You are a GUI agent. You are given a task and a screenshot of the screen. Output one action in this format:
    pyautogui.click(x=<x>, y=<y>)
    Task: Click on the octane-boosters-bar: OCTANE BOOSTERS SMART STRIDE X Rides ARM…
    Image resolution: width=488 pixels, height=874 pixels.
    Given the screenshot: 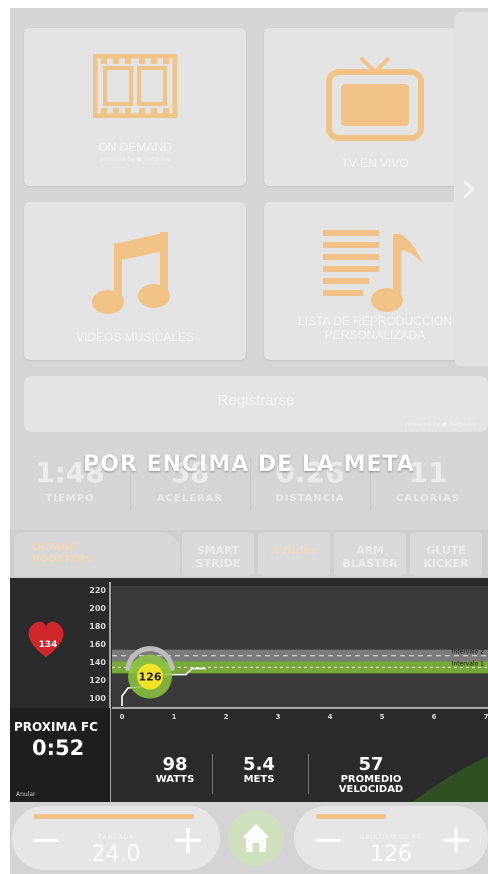 What is the action you would take?
    pyautogui.click(x=249, y=554)
    